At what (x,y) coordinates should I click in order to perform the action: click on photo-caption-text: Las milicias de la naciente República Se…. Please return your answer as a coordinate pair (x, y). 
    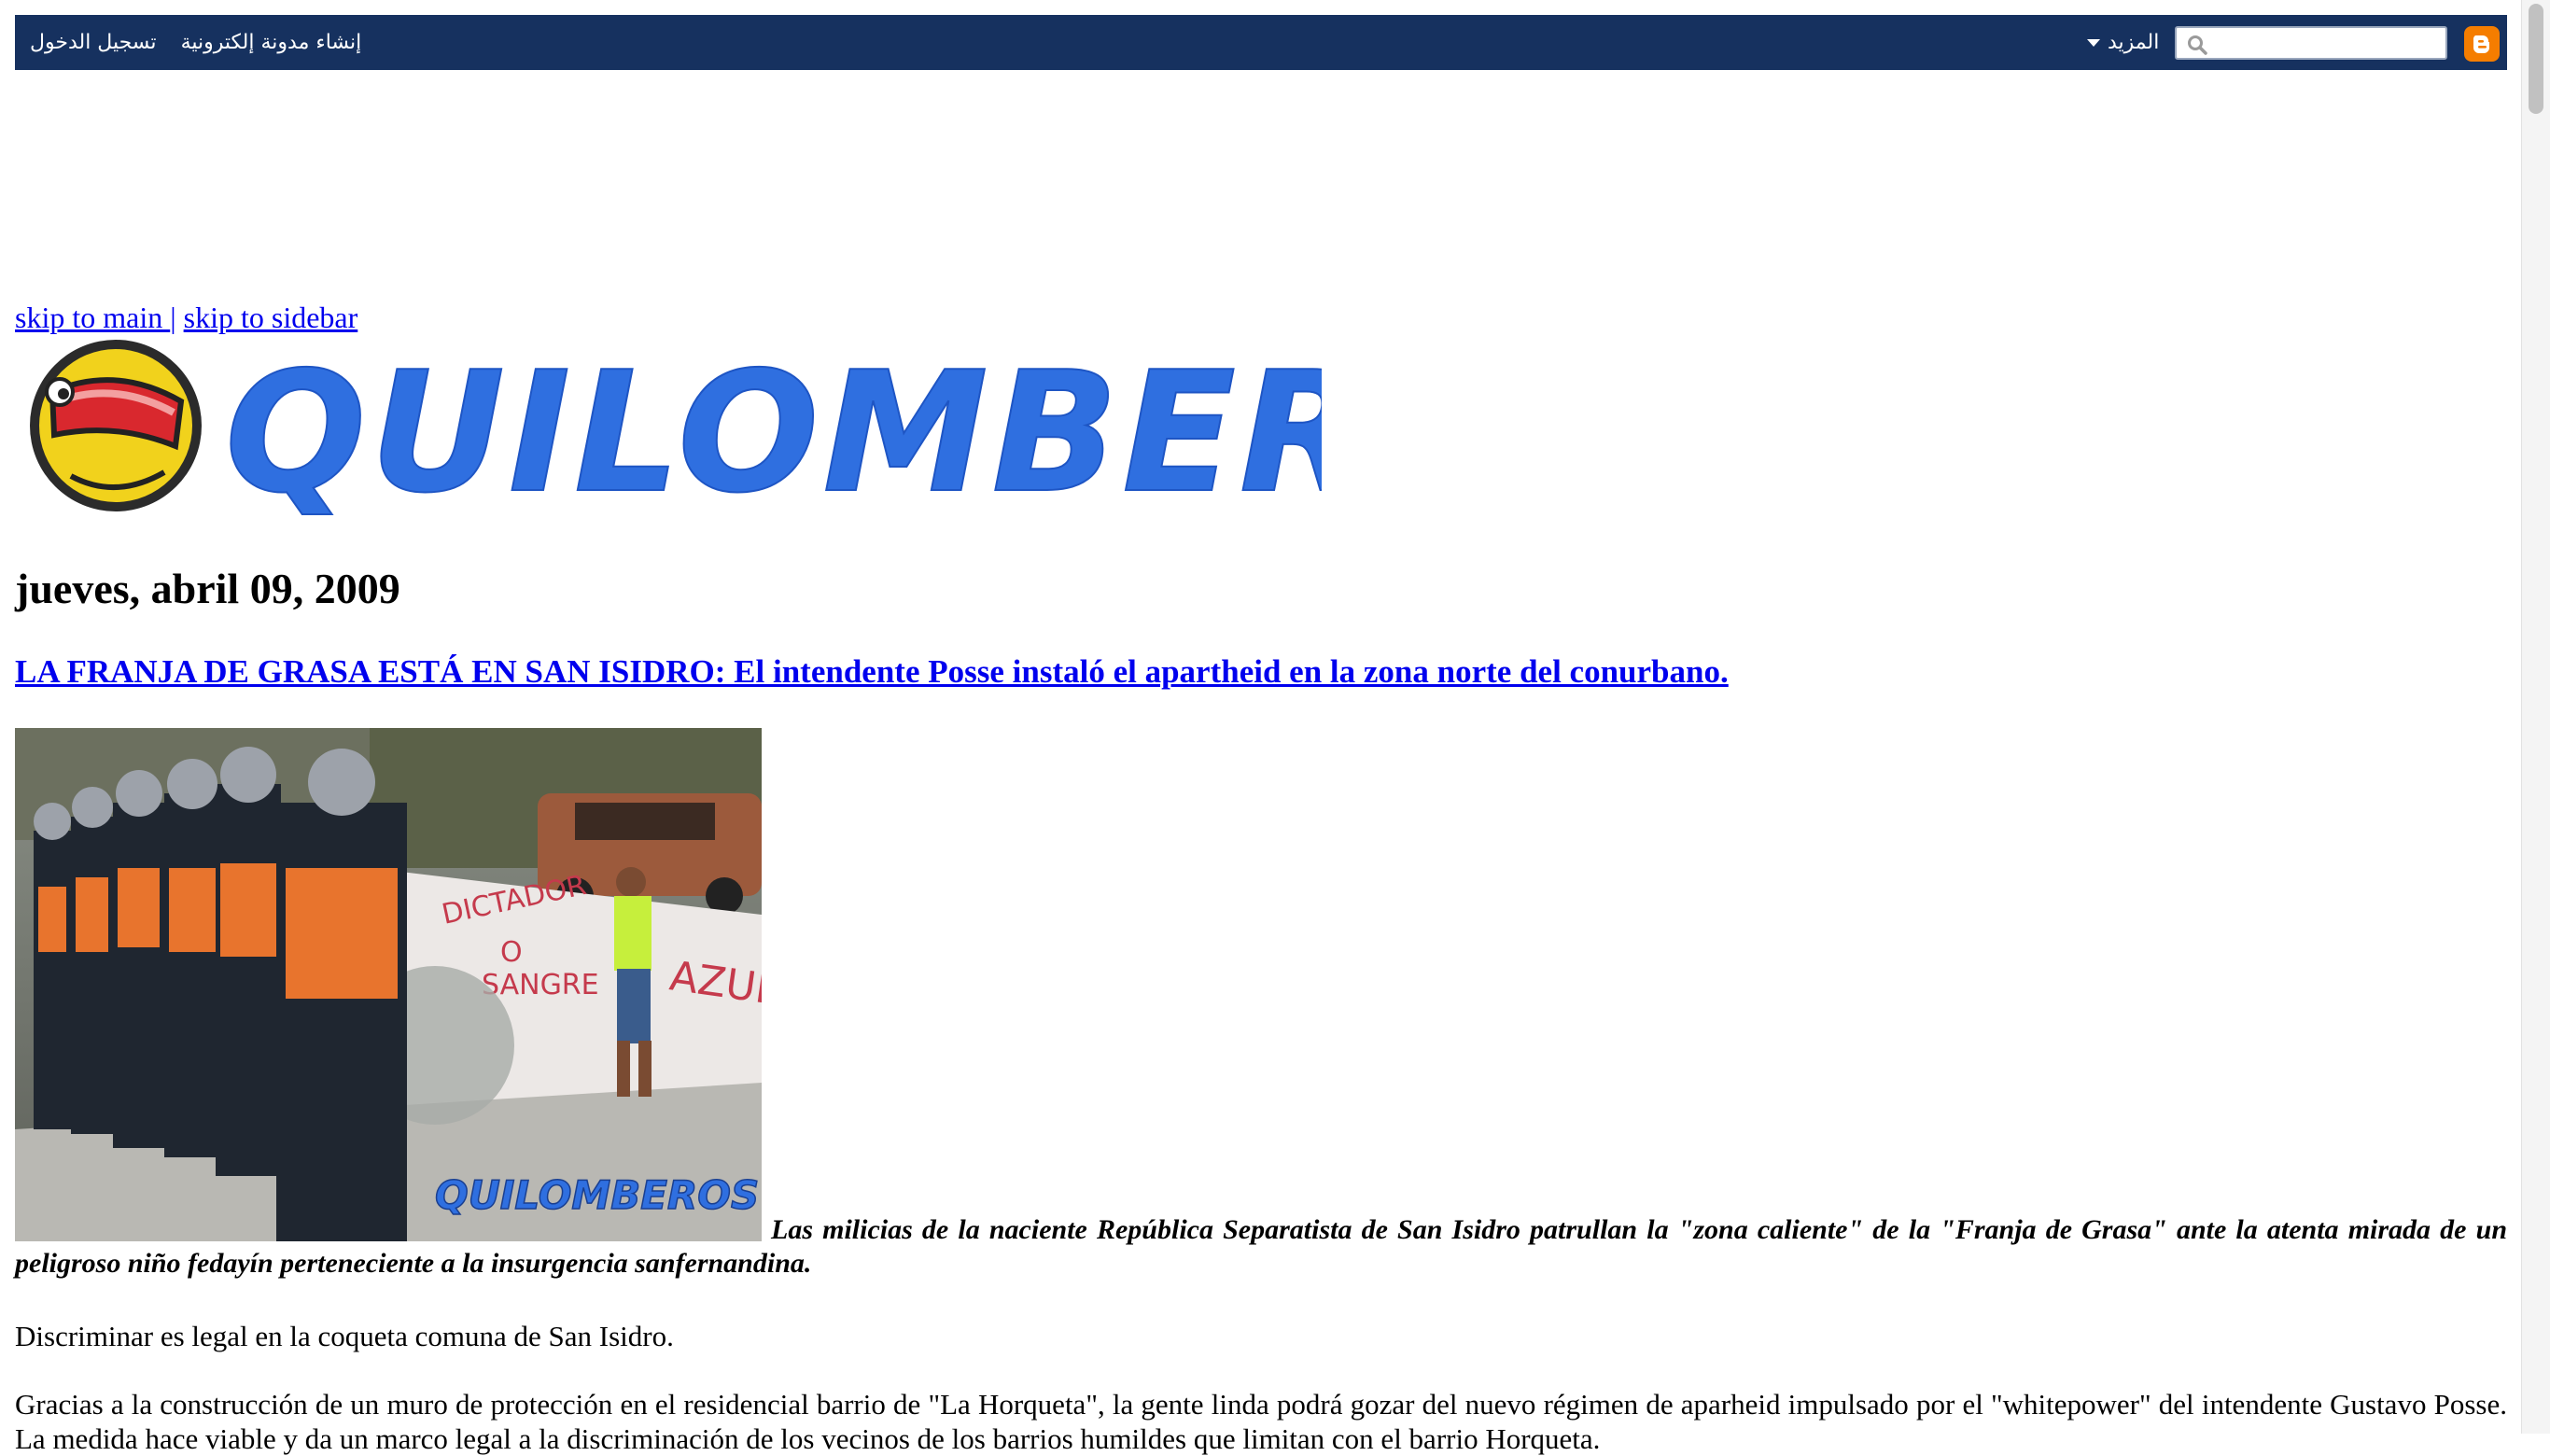
    Looking at the image, I should click on (1261, 1246).